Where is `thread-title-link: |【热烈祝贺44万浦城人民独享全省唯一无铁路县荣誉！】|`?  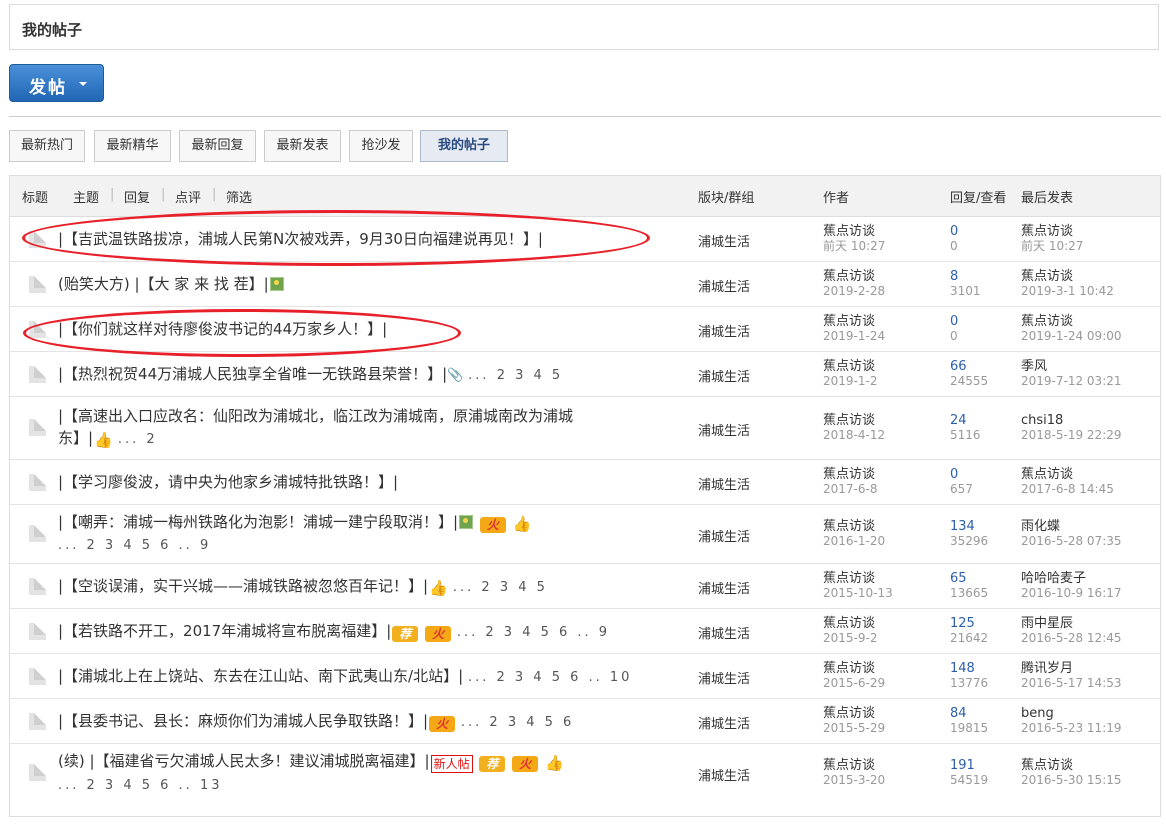 thread-title-link: |【热烈祝贺44万浦城人民独享全省唯一无铁路县荣誉！】| is located at coordinates (252, 374).